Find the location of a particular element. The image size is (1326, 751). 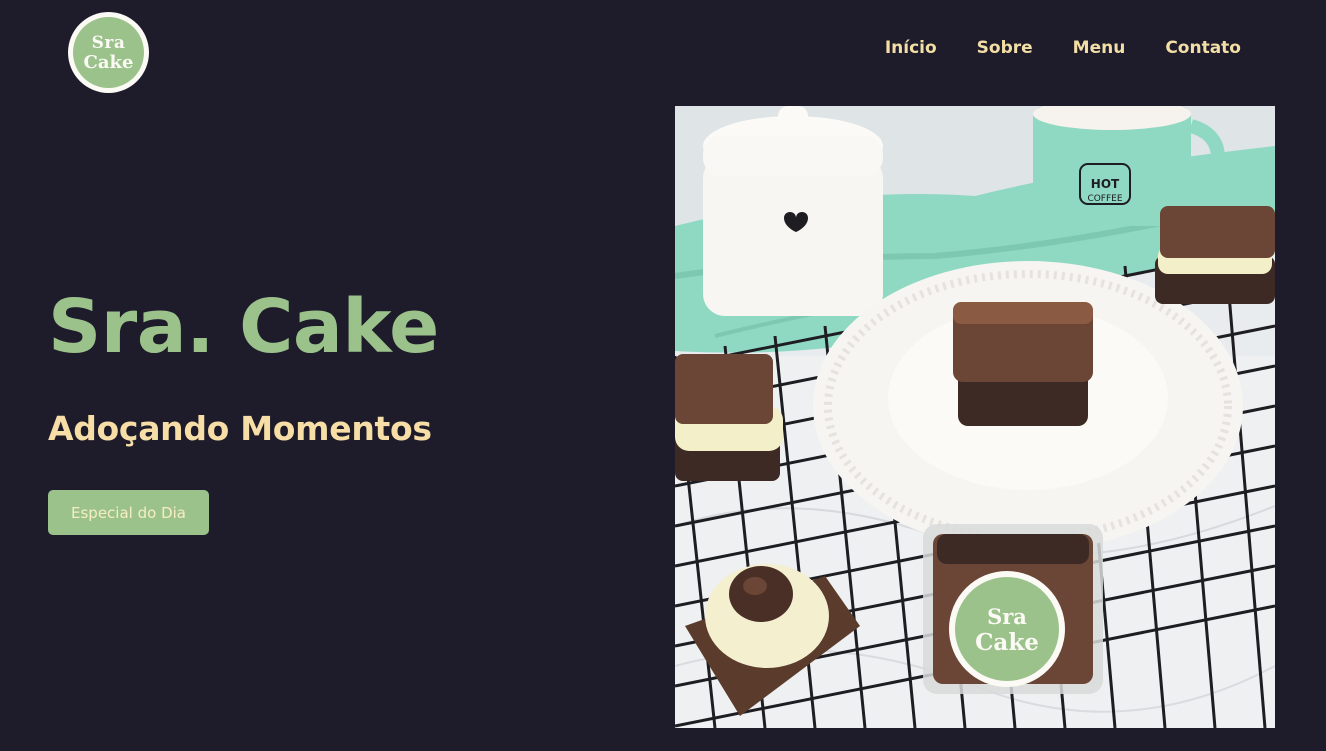

sugar-jar is located at coordinates (793, 211).